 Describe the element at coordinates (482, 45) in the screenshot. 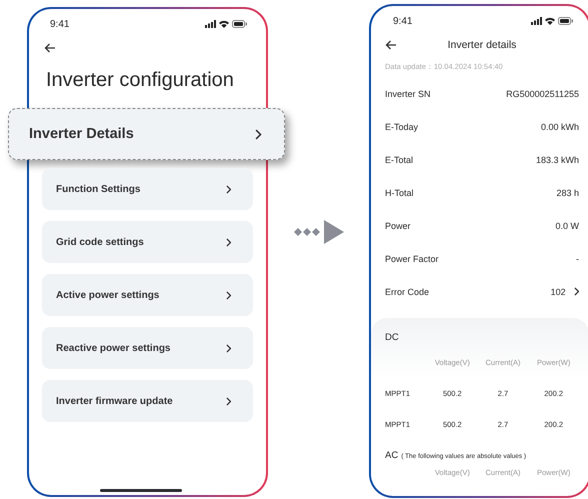

I see `screen-title: Inverter details` at that location.